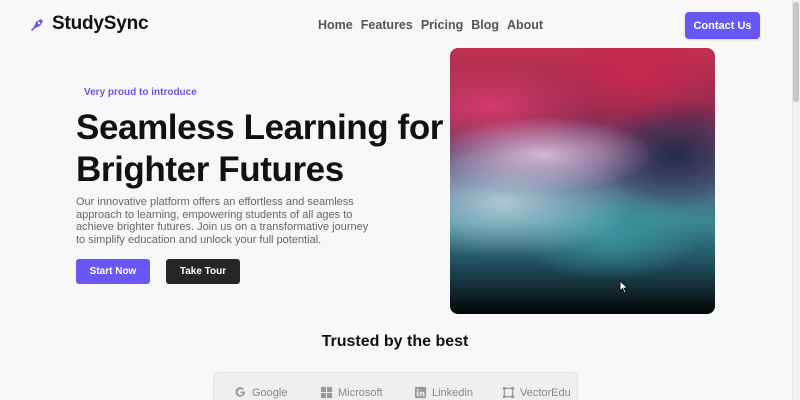  Describe the element at coordinates (545, 392) in the screenshot. I see `partner-label: VectorEdu` at that location.